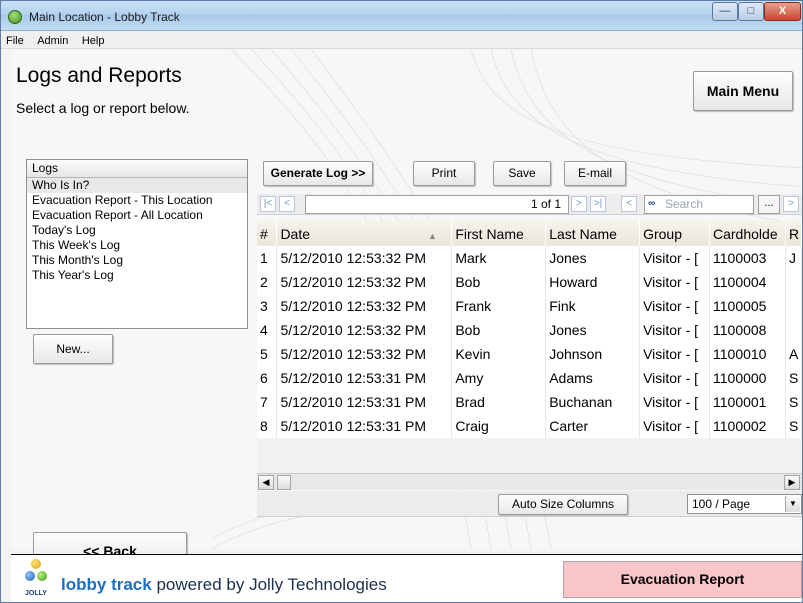 This screenshot has width=803, height=603. What do you see at coordinates (747, 233) in the screenshot?
I see `column-header-cardholder: Cardholde` at bounding box center [747, 233].